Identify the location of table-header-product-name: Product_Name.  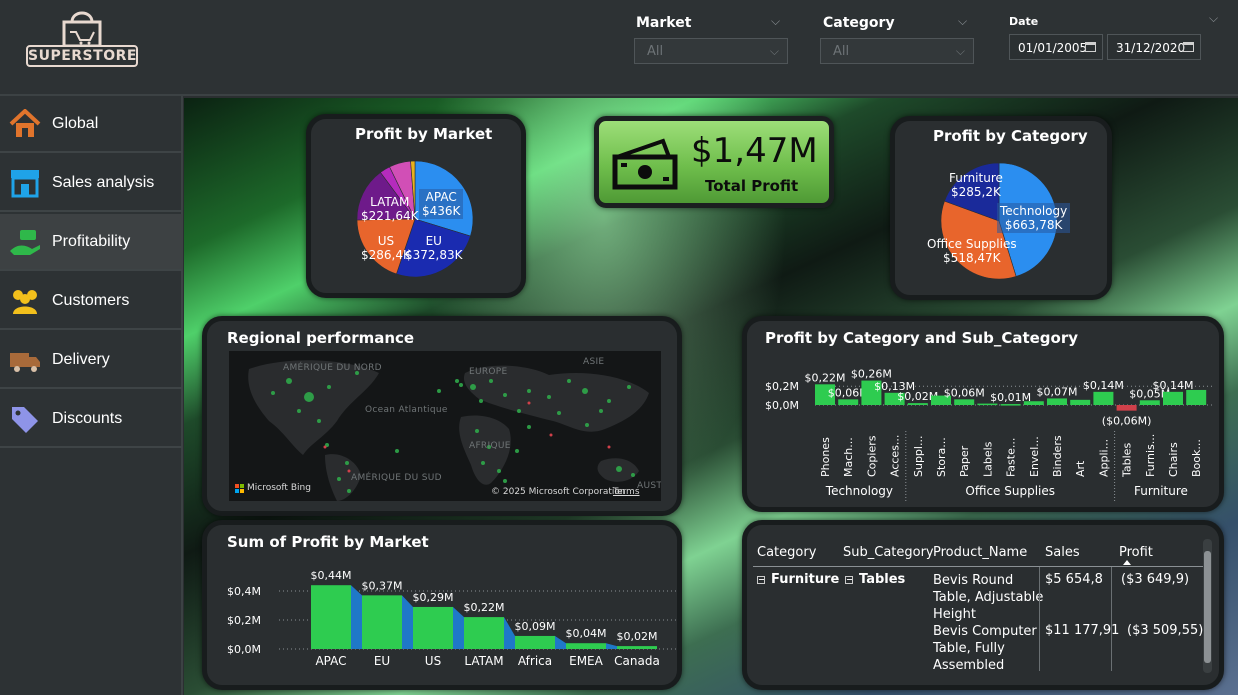
(980, 552).